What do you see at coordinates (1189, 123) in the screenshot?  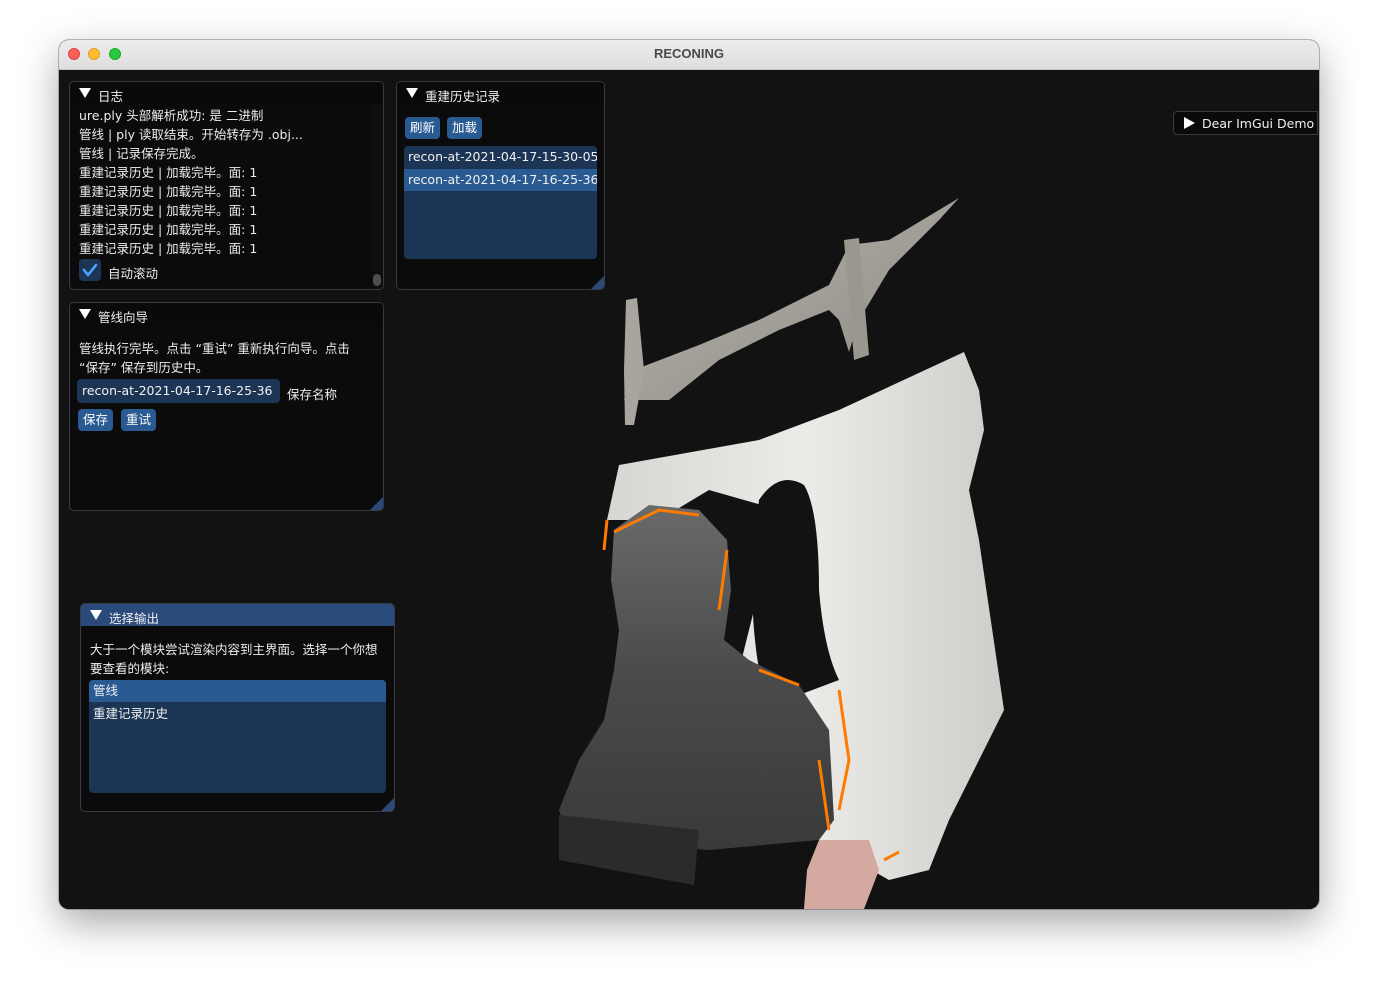 I see `expand-triangle-icon` at bounding box center [1189, 123].